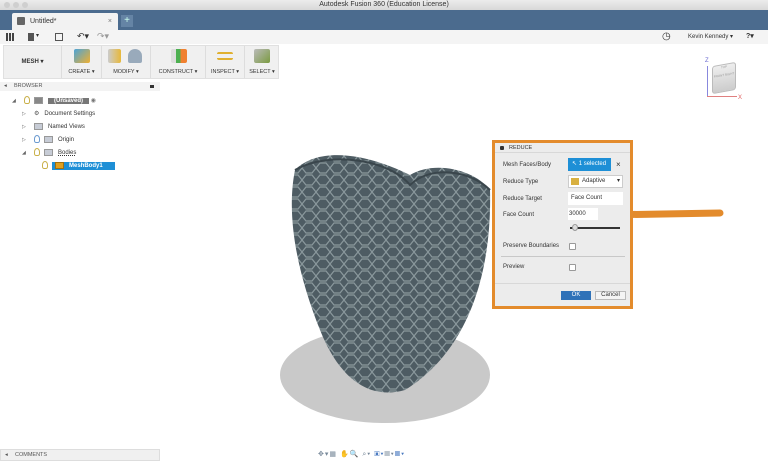 The height and width of the screenshot is (463, 768). I want to click on select-icon, so click(262, 56).